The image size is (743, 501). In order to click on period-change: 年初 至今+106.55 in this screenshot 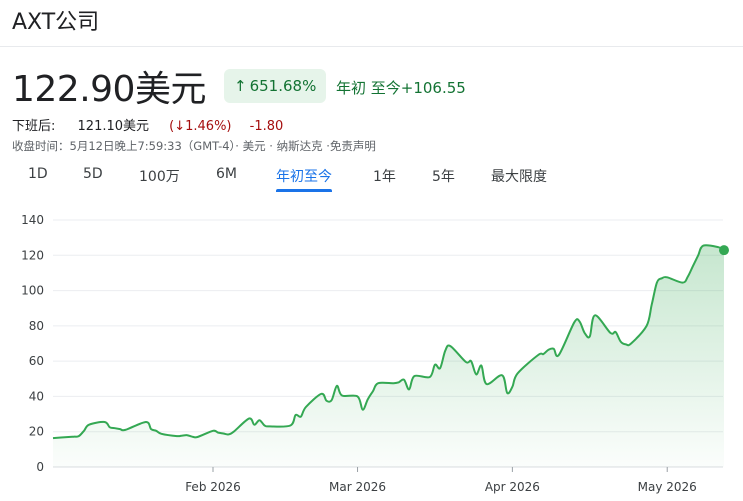, I will do `click(401, 87)`.